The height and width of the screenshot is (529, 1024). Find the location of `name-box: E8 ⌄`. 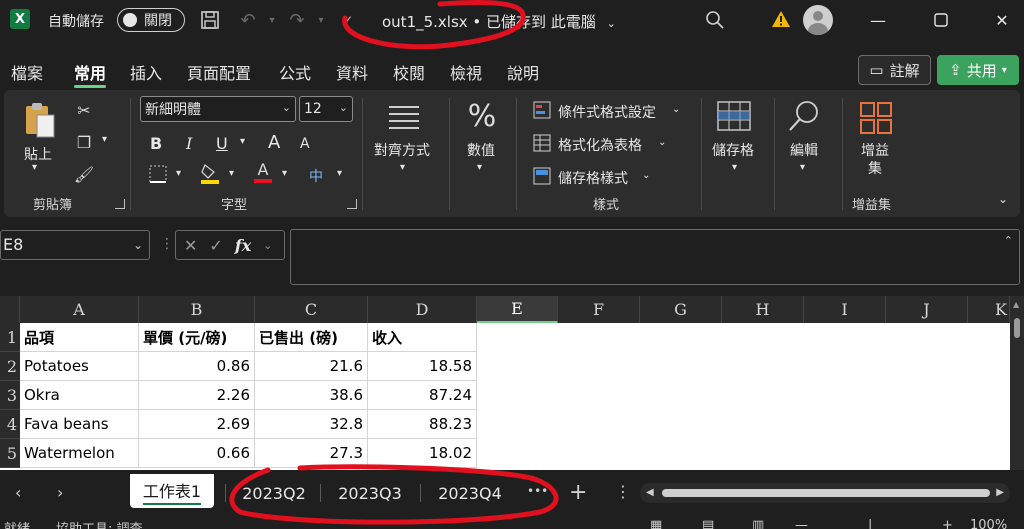

name-box: E8 ⌄ is located at coordinates (75, 245).